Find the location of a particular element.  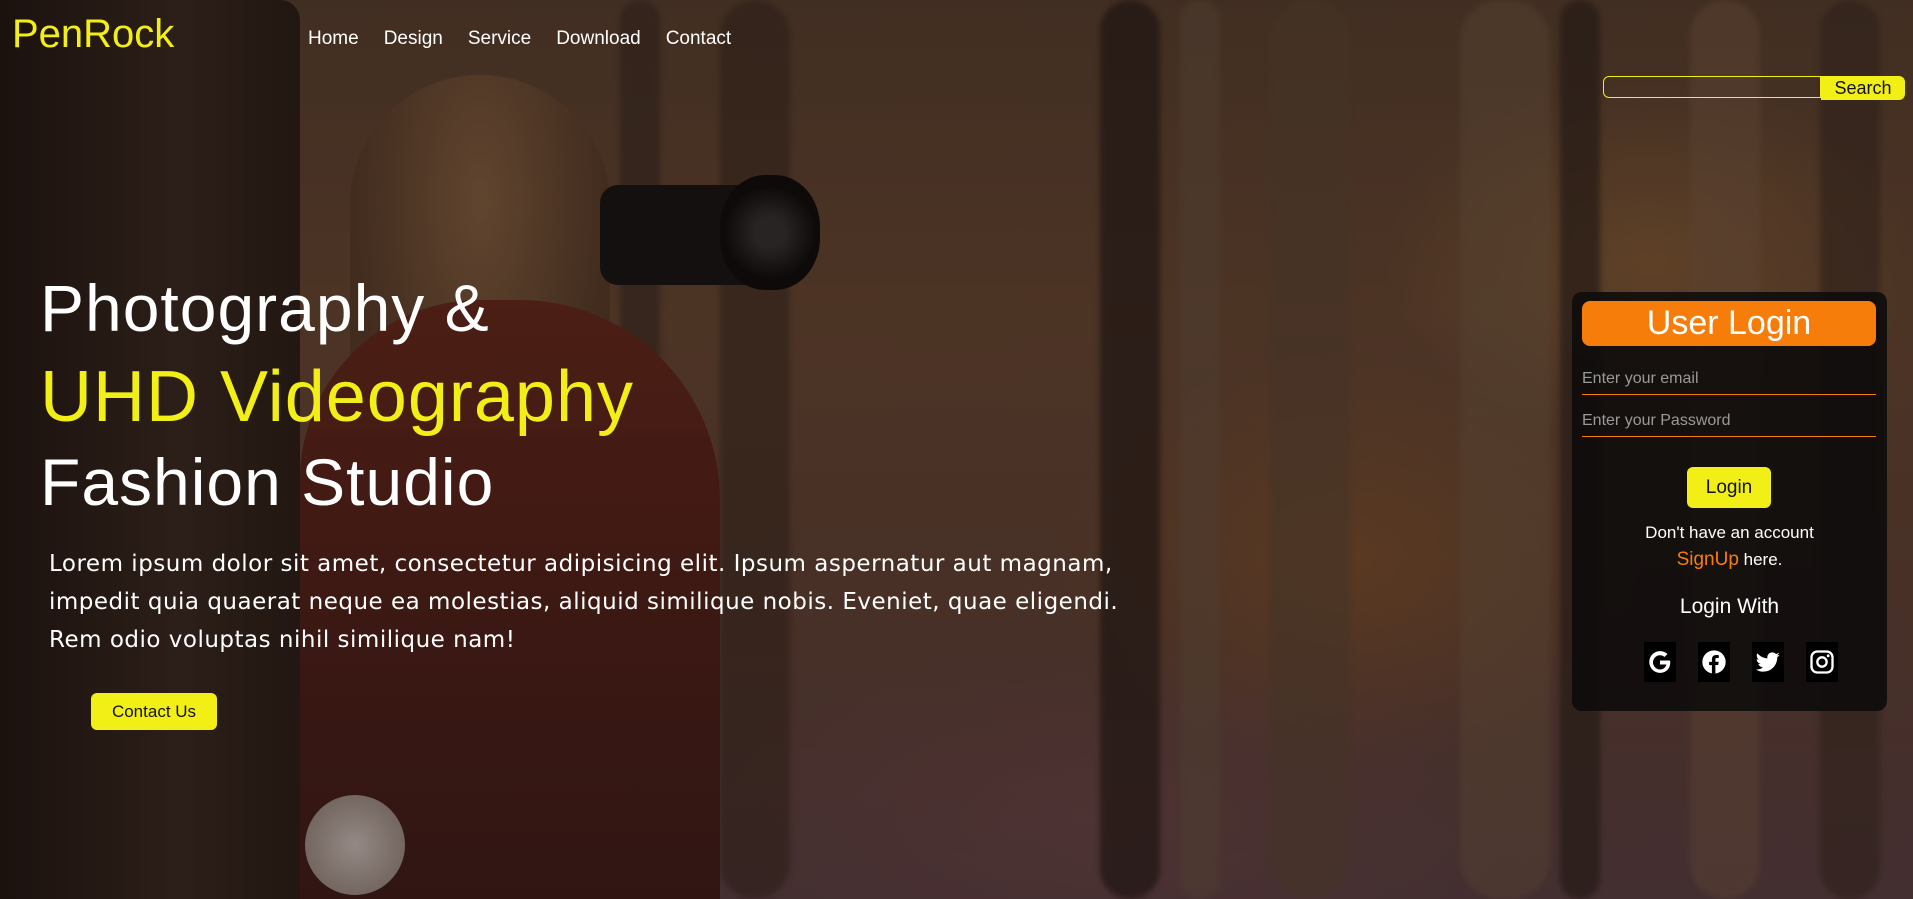

social-login-icons is located at coordinates (1741, 662).